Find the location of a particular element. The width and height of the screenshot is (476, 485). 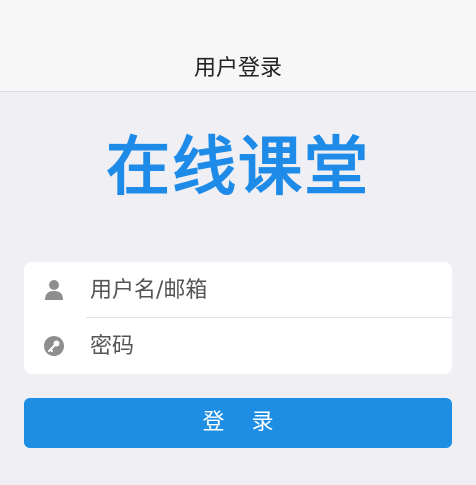

key-icon is located at coordinates (54, 346).